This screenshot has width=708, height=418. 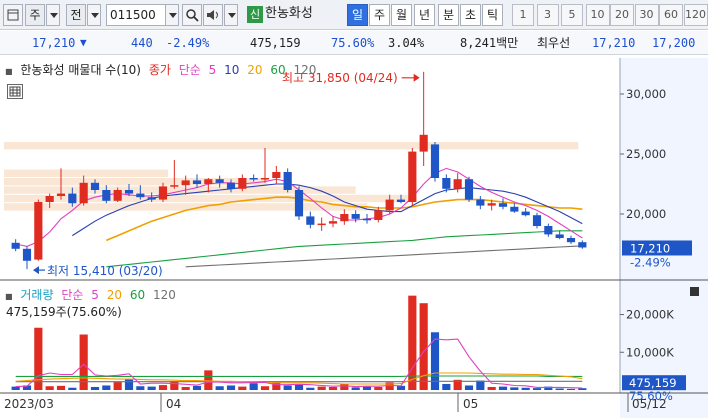 I want to click on filter-select: 전, so click(x=76, y=15).